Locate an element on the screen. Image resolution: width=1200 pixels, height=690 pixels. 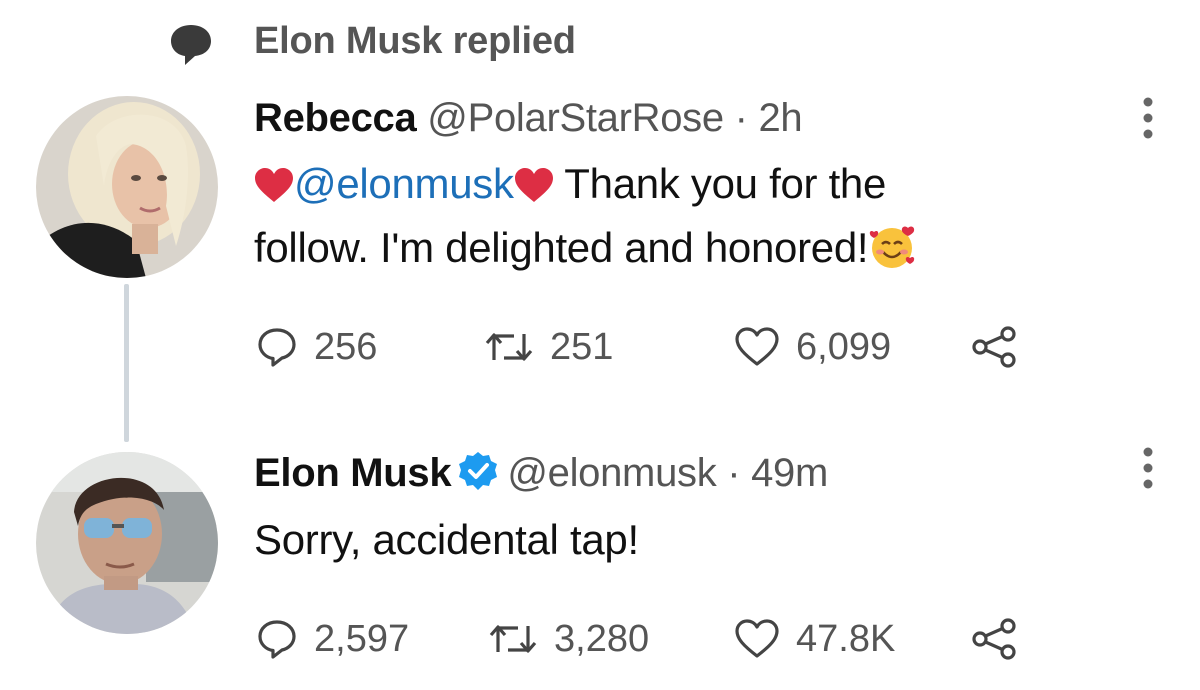
smiling-face-with-hearts-emoji-icon is located at coordinates (892, 246).